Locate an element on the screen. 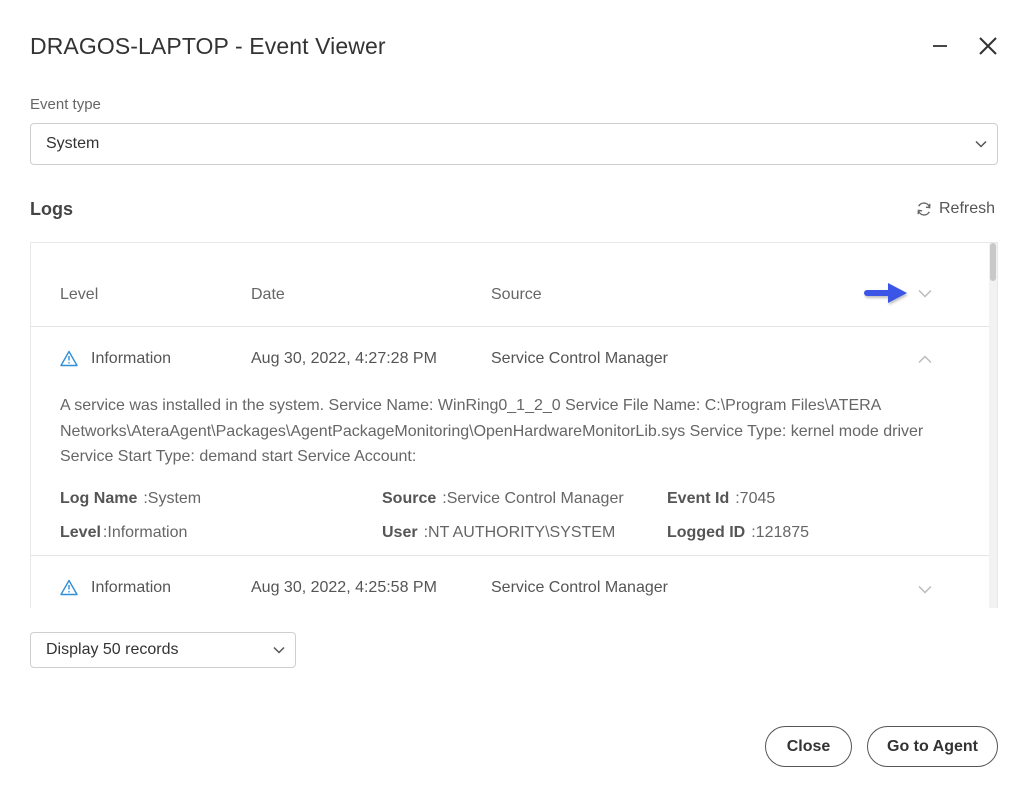  records-per-page-select: Display 50 records is located at coordinates (163, 650).